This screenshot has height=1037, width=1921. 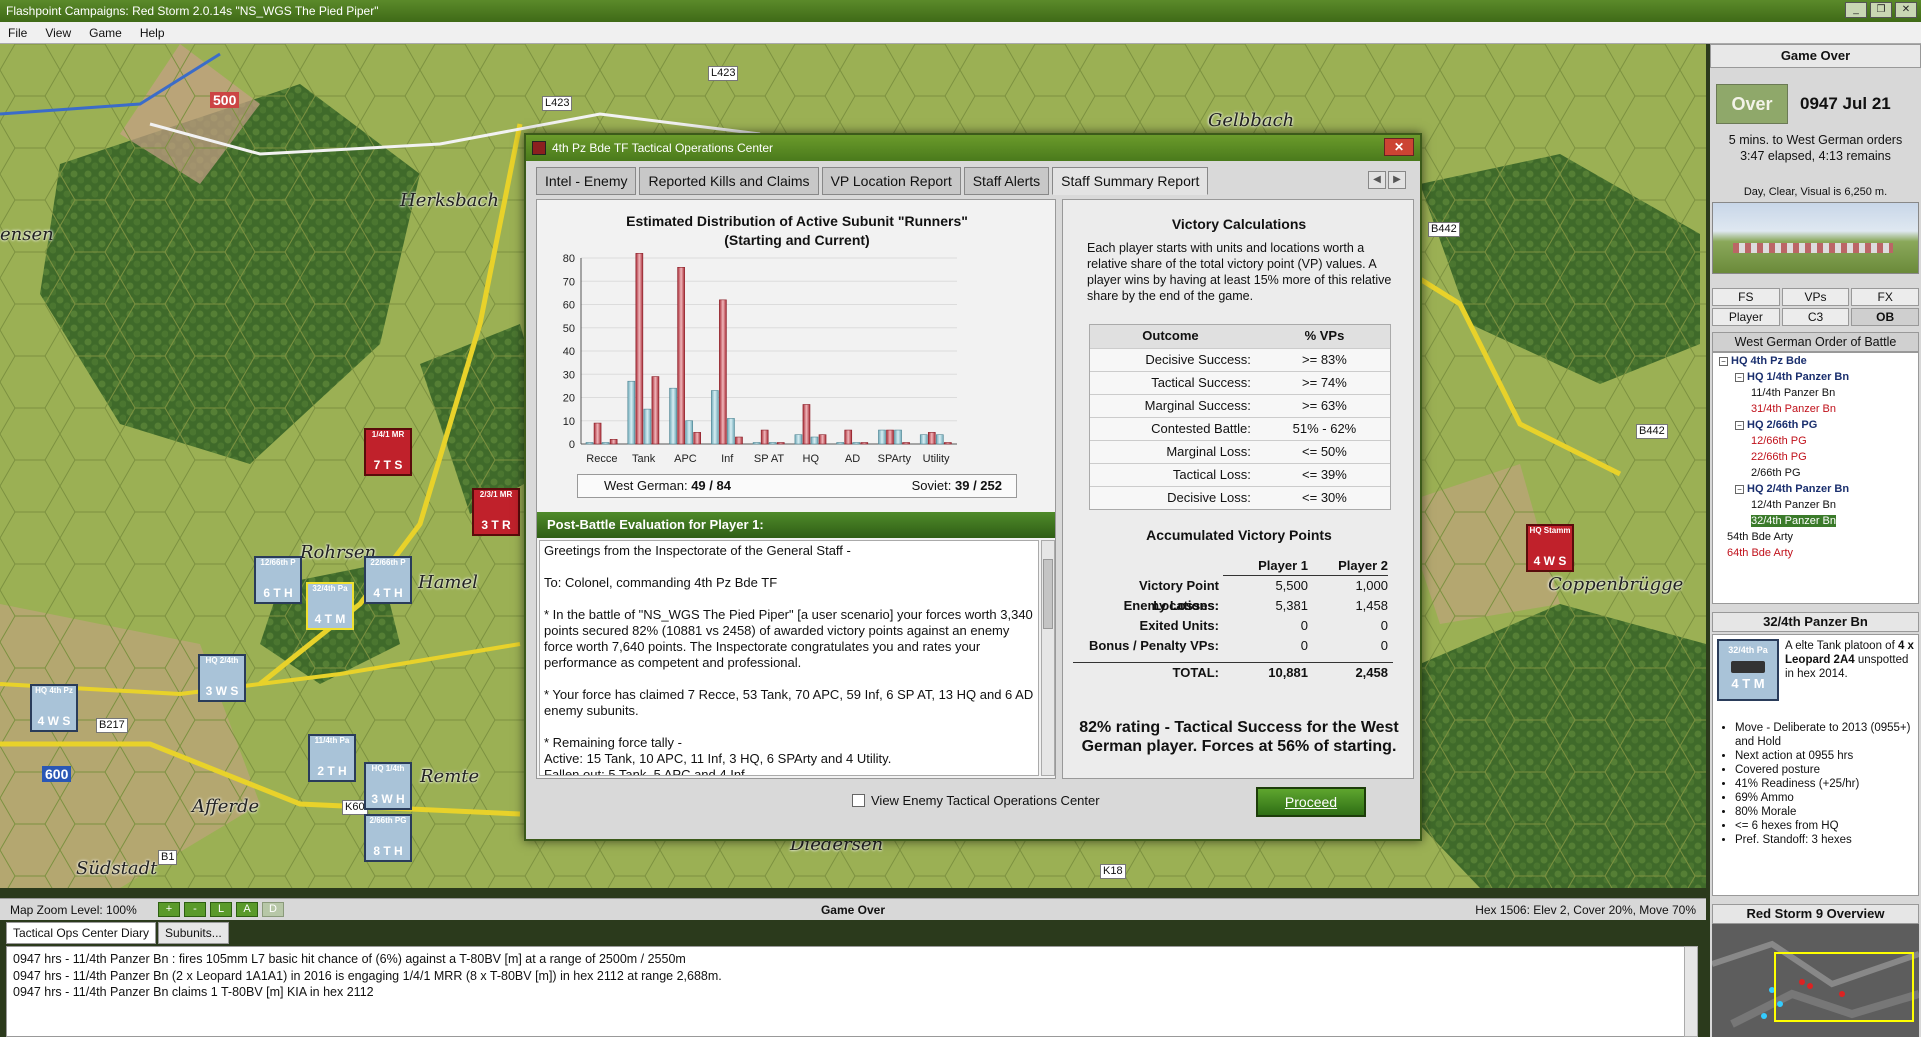 I want to click on minimap-view-frame, so click(x=1844, y=987).